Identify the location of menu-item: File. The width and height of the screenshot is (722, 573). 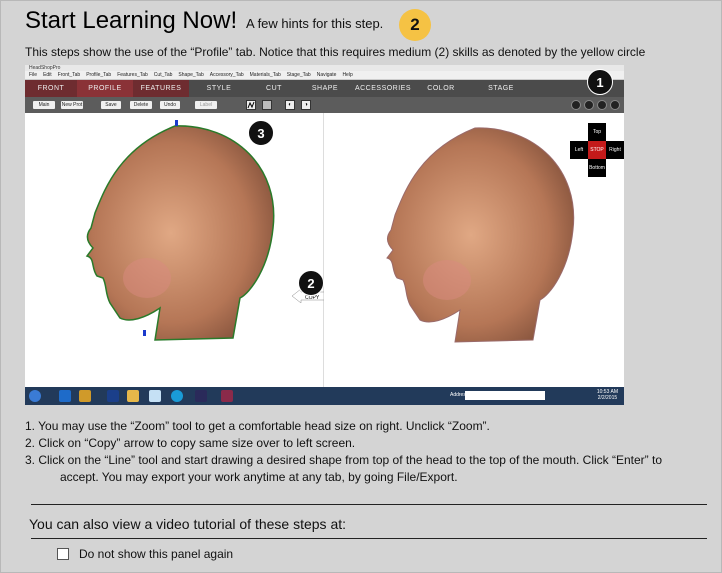
(33, 75).